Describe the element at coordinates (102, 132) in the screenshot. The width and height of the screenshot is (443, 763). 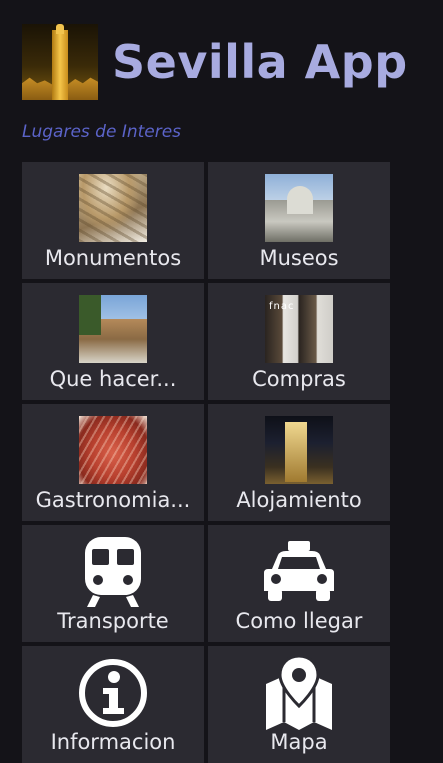
I see `section-title: Lugares de Interes` at that location.